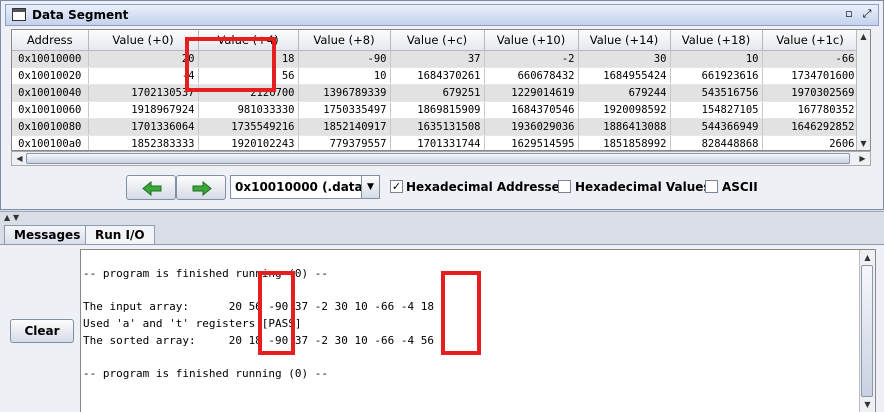 The width and height of the screenshot is (884, 412). Describe the element at coordinates (862, 158) in the screenshot. I see `scroll-right-icon: ▶` at that location.